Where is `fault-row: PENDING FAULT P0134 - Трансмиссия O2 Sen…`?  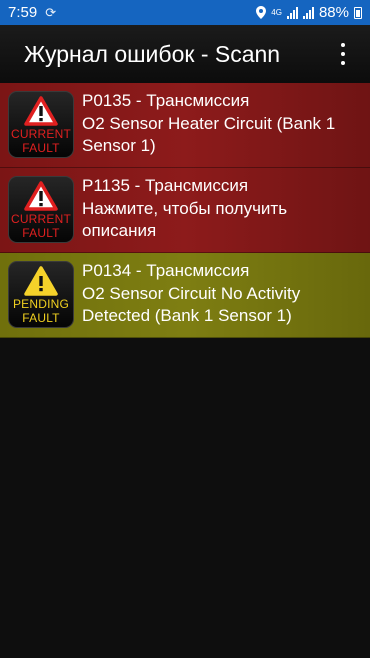
fault-row: PENDING FAULT P0134 - Трансмиссия O2 Sen… is located at coordinates (185, 295).